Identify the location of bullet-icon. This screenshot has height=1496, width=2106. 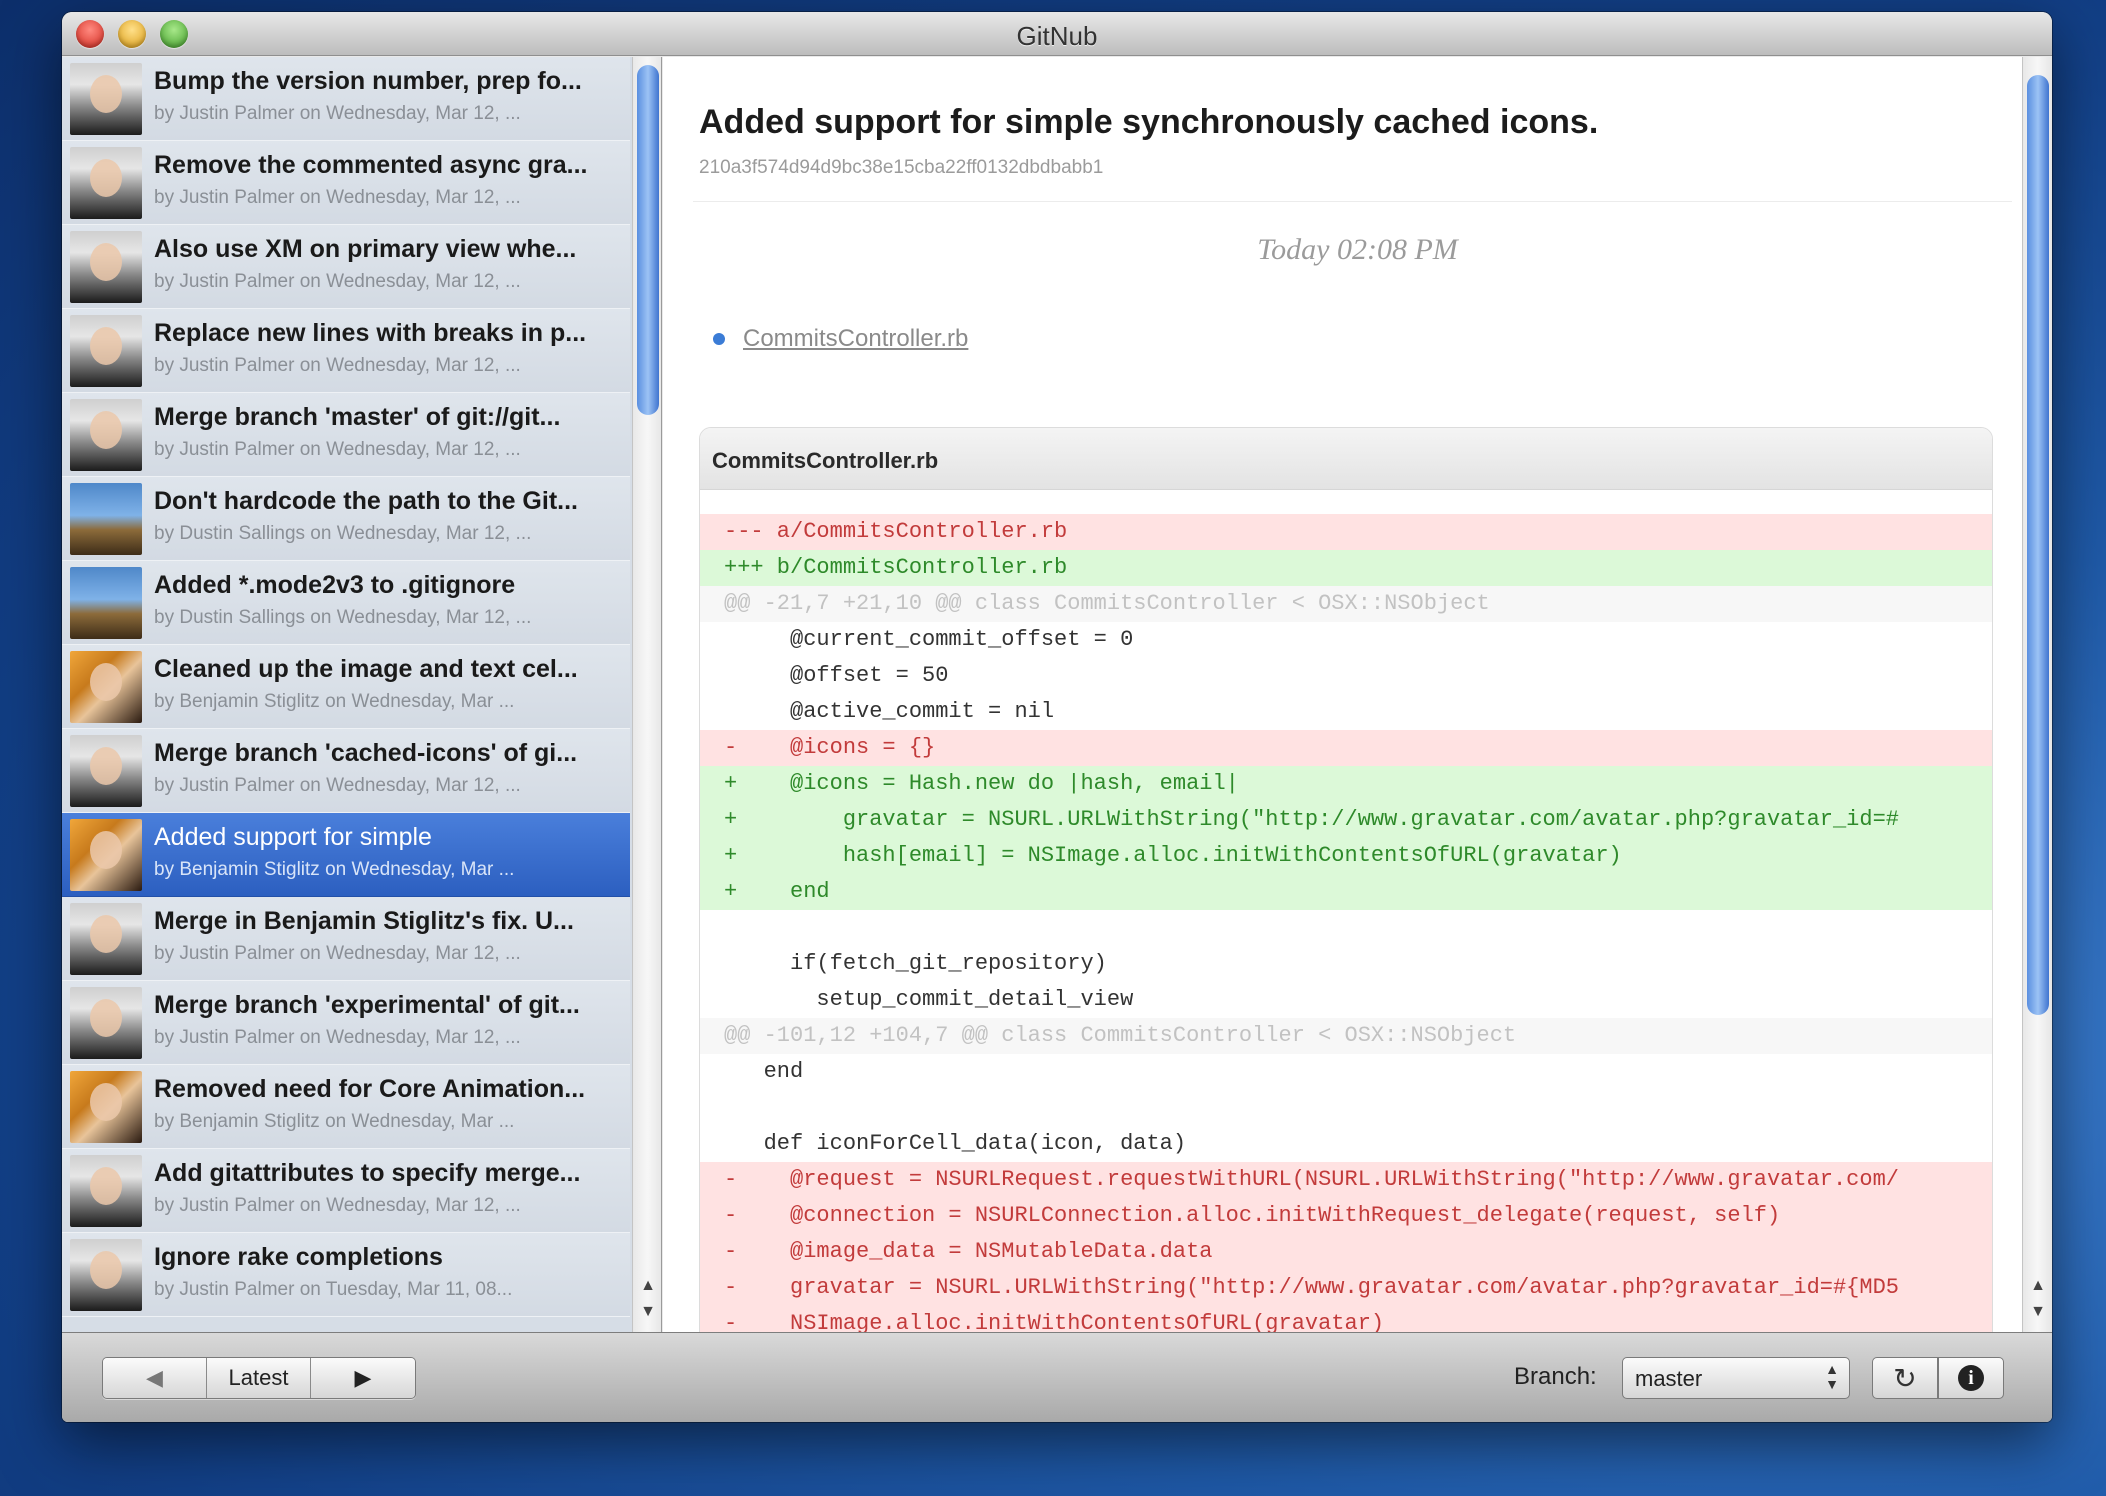
(719, 339).